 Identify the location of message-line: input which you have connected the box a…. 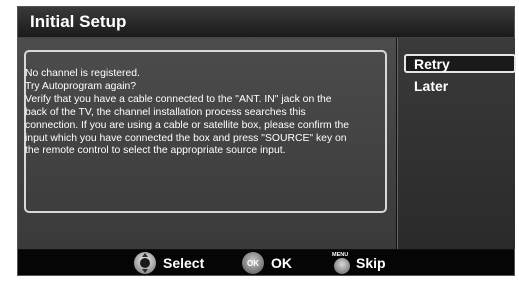
(186, 138).